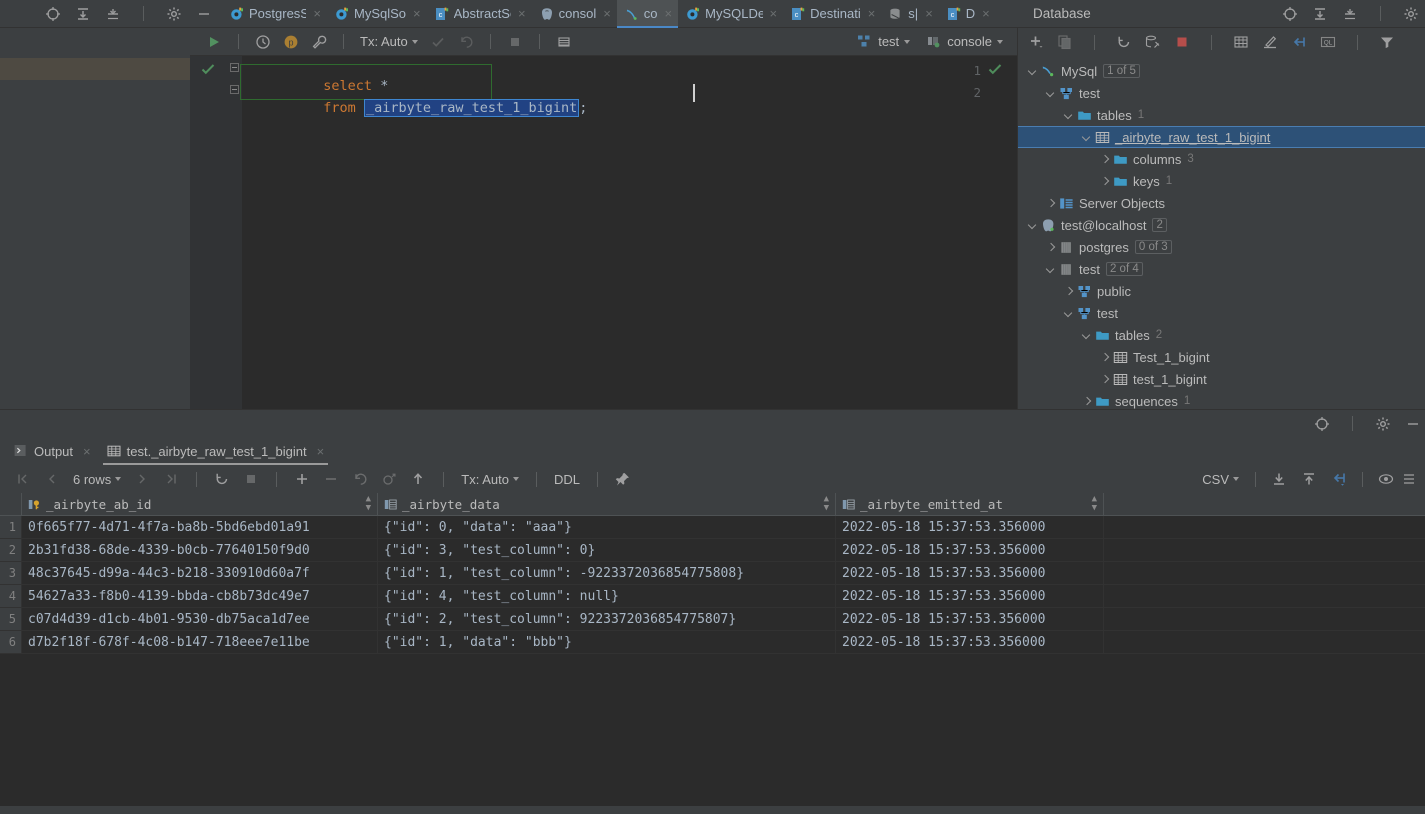 This screenshot has height=814, width=1425. I want to click on code-fold-icon, so click(234, 67).